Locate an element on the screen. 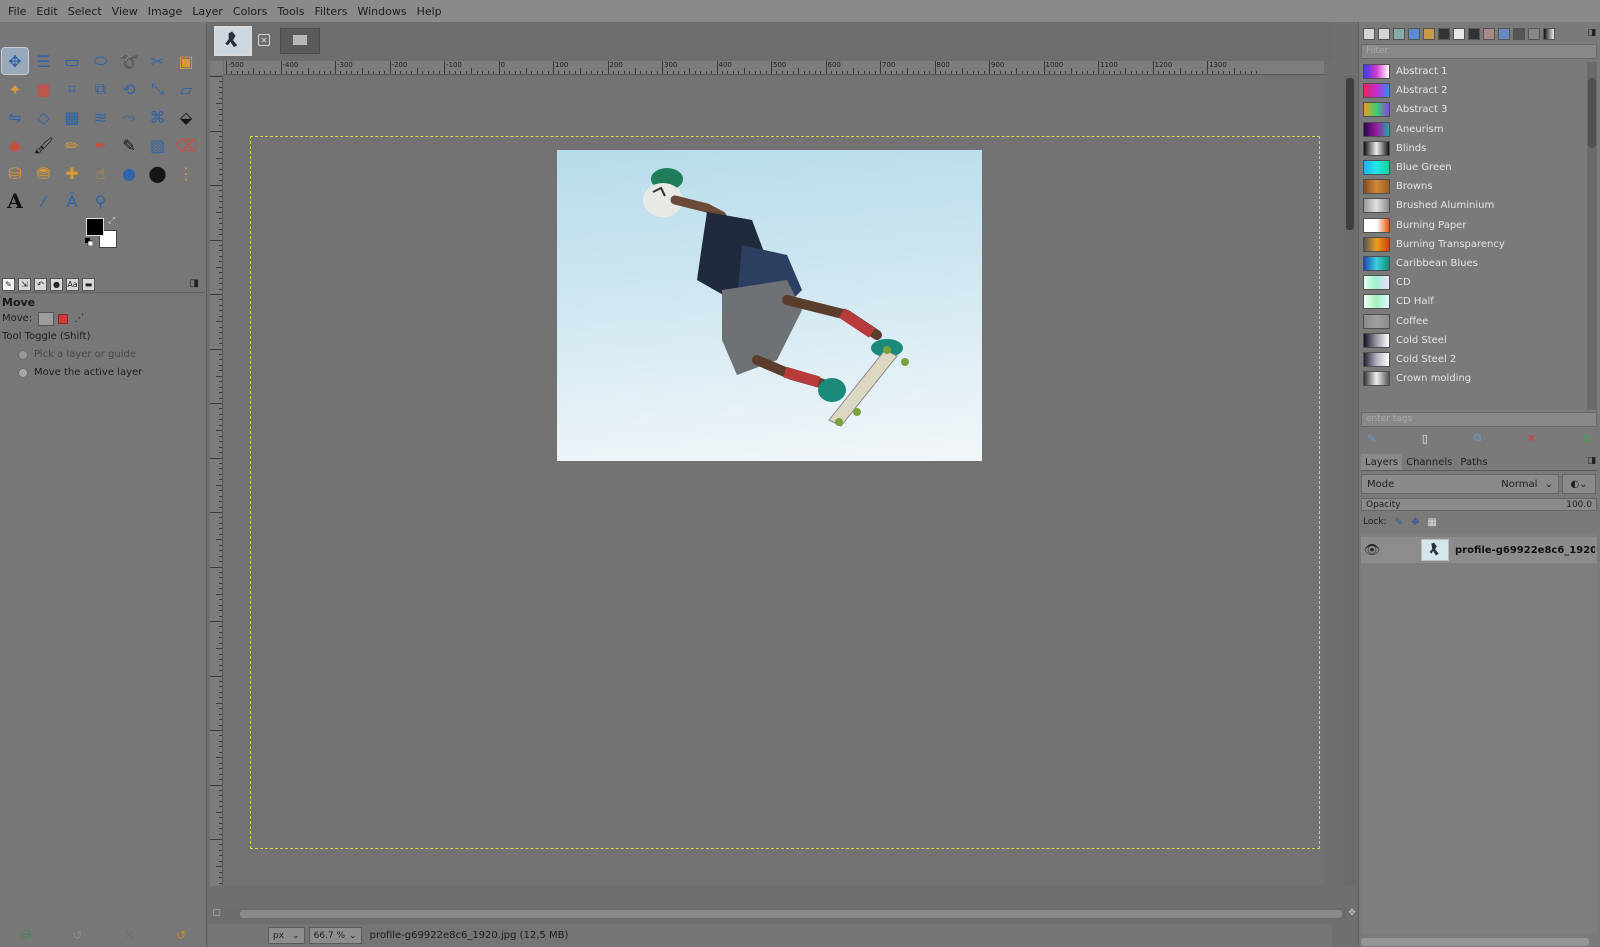 The height and width of the screenshot is (947, 1600). menu-edit: Edit is located at coordinates (46, 11).